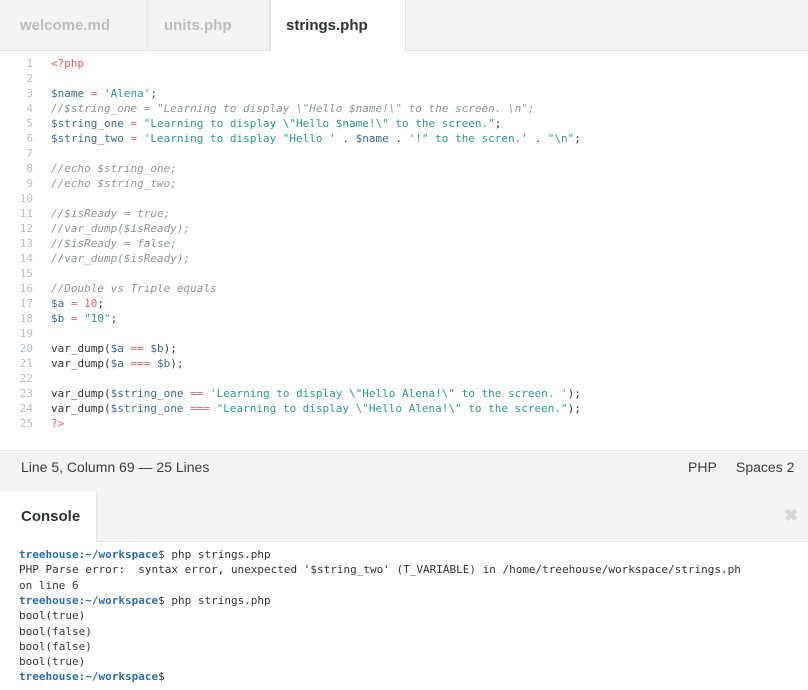 The height and width of the screenshot is (690, 808). I want to click on code-text: $name = 'Alena';, so click(104, 93).